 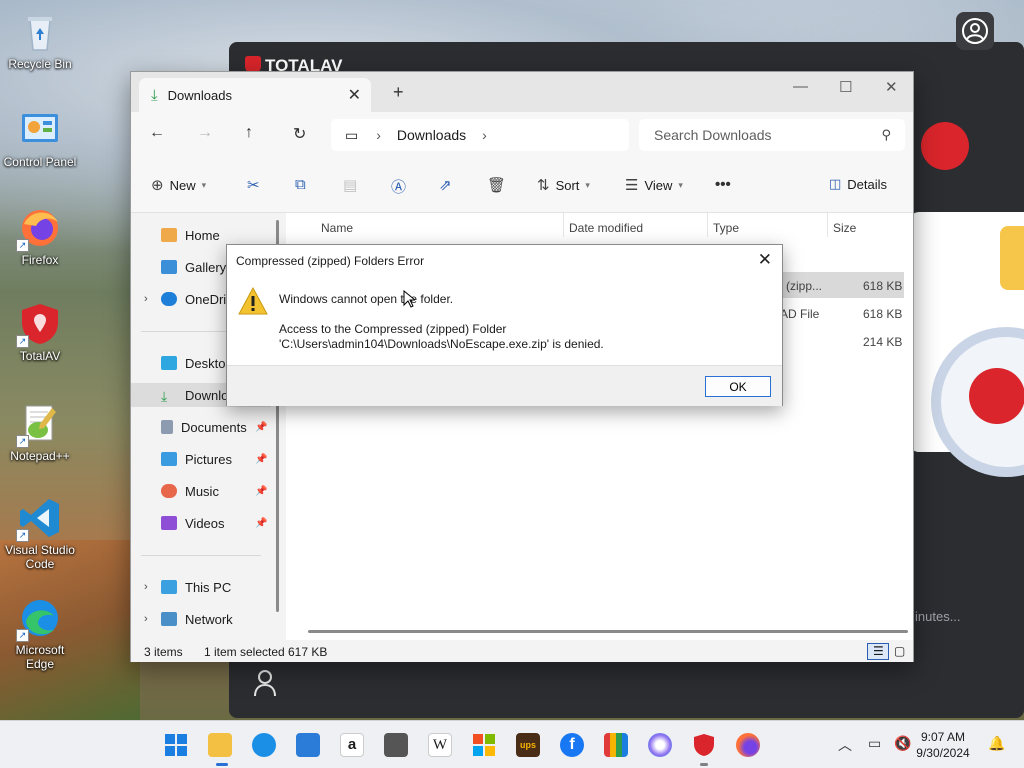 I want to click on copilot-icon, so click(x=660, y=745).